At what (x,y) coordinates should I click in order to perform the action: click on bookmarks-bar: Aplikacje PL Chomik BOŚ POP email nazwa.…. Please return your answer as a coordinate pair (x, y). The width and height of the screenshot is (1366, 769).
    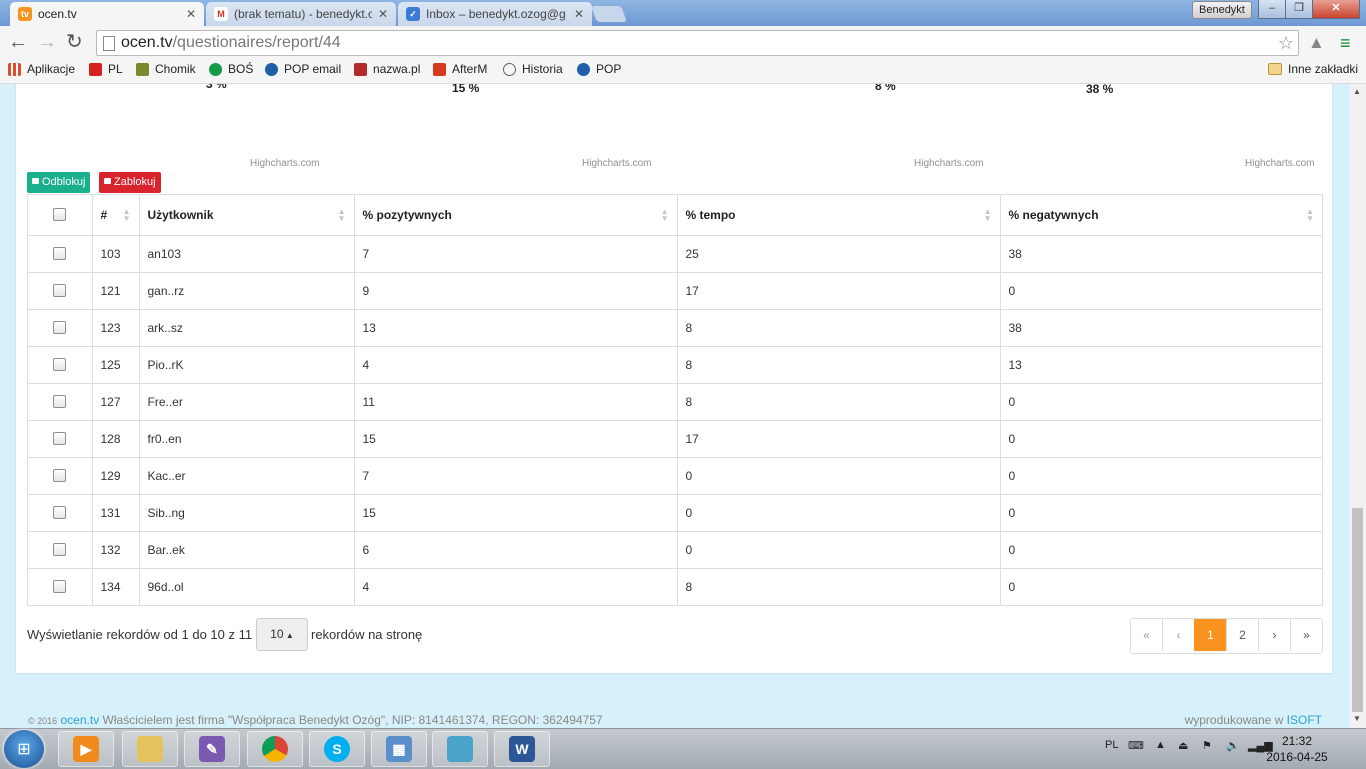
    Looking at the image, I should click on (683, 71).